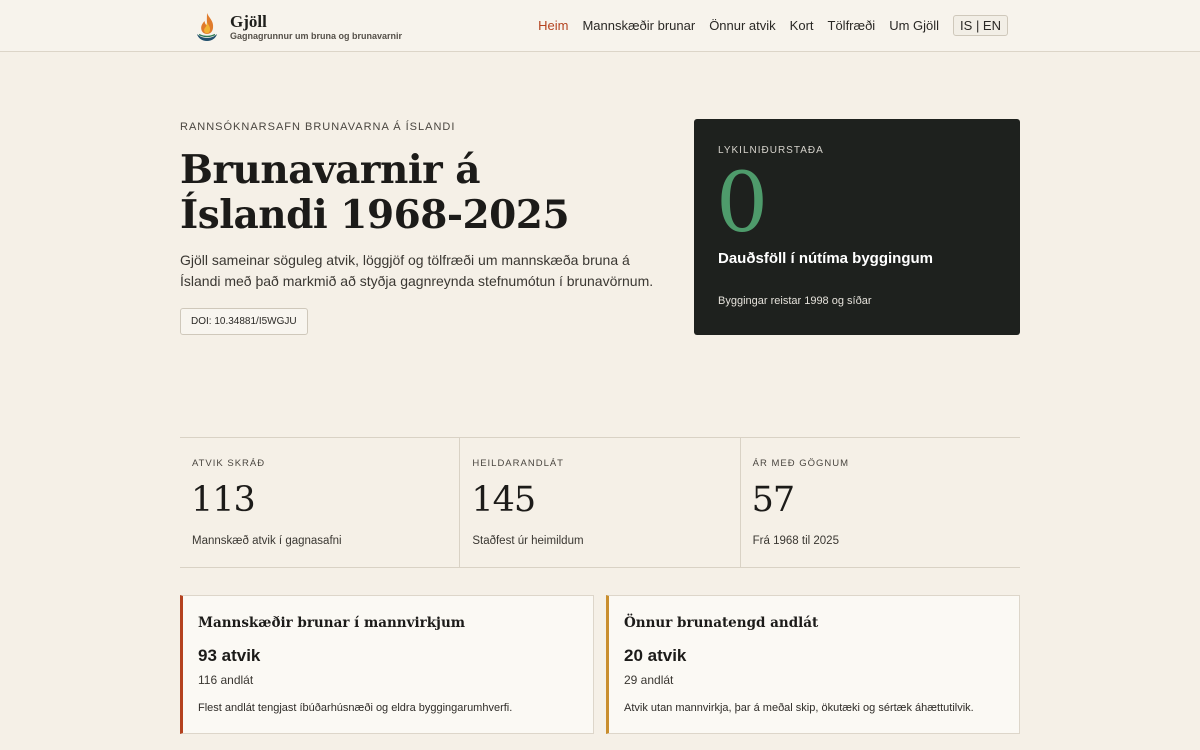 This screenshot has width=1200, height=750. What do you see at coordinates (802, 25) in the screenshot?
I see `nav-item-map: Kort` at bounding box center [802, 25].